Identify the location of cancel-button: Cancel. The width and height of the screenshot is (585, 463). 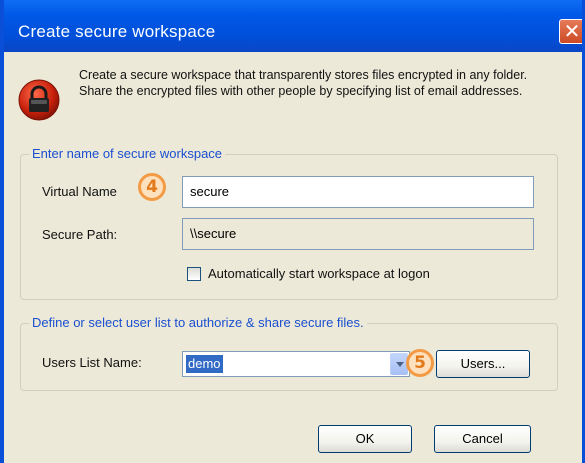
(482, 439).